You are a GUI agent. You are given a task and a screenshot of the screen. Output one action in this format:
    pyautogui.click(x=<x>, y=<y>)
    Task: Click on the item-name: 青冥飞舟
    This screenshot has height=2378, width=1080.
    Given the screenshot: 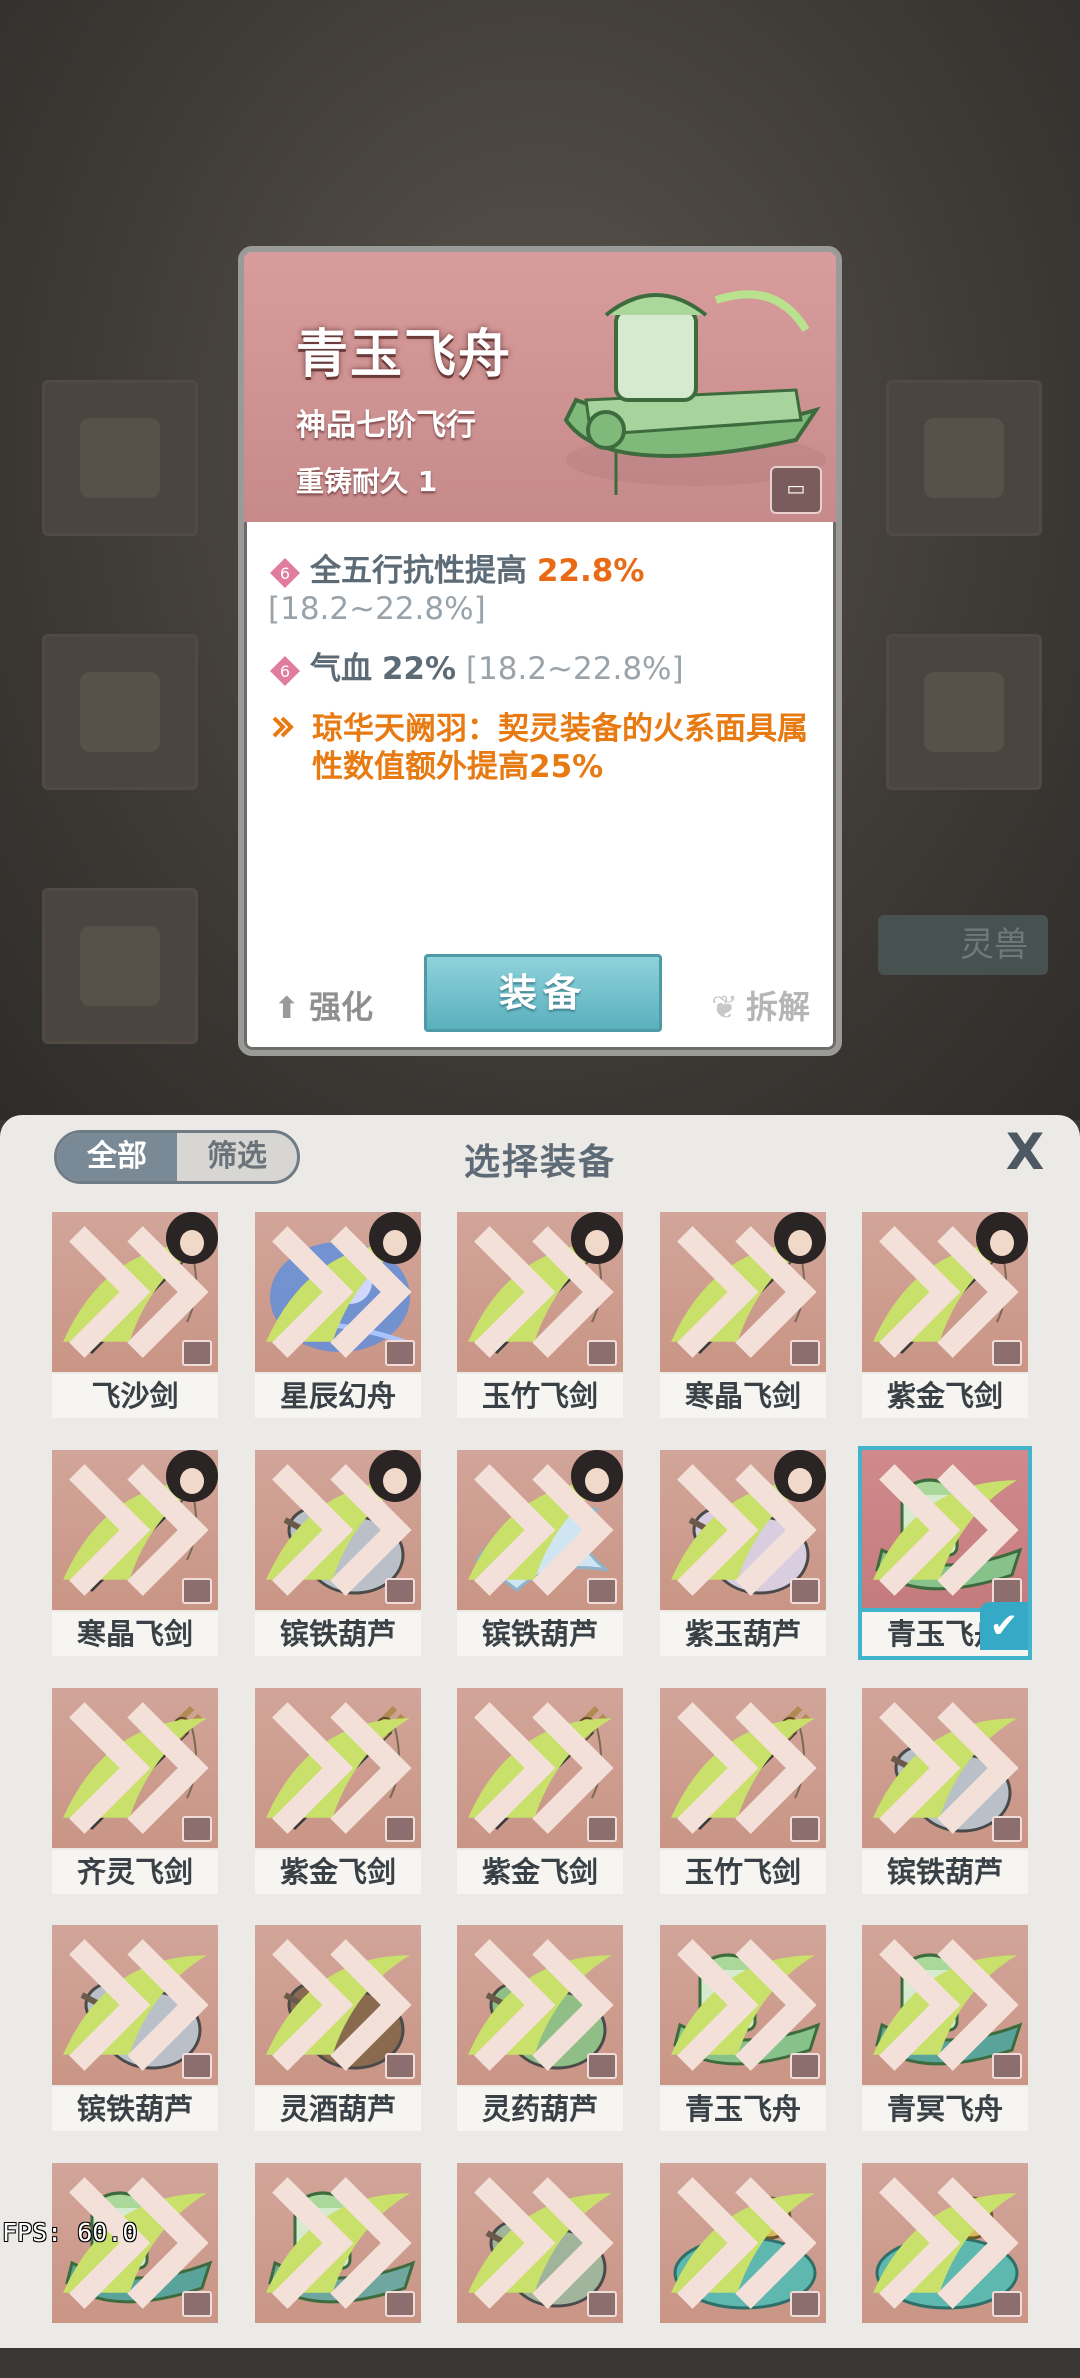 What is the action you would take?
    pyautogui.click(x=945, y=2109)
    